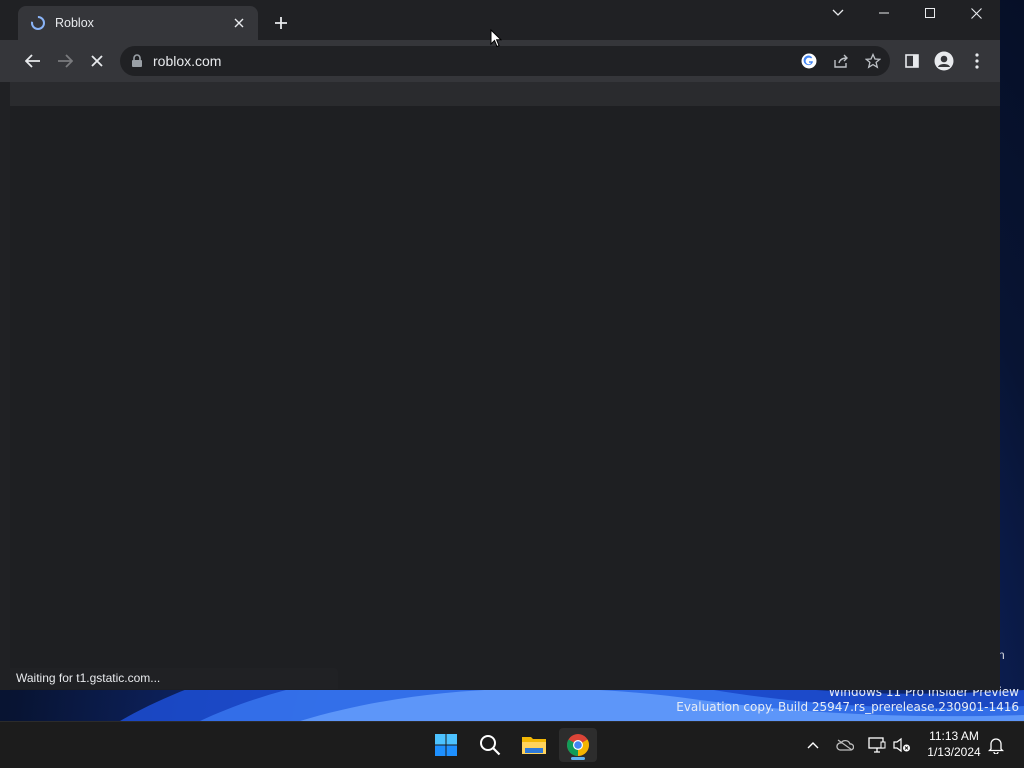 The width and height of the screenshot is (1024, 768). What do you see at coordinates (505, 94) in the screenshot?
I see `page-top-strip` at bounding box center [505, 94].